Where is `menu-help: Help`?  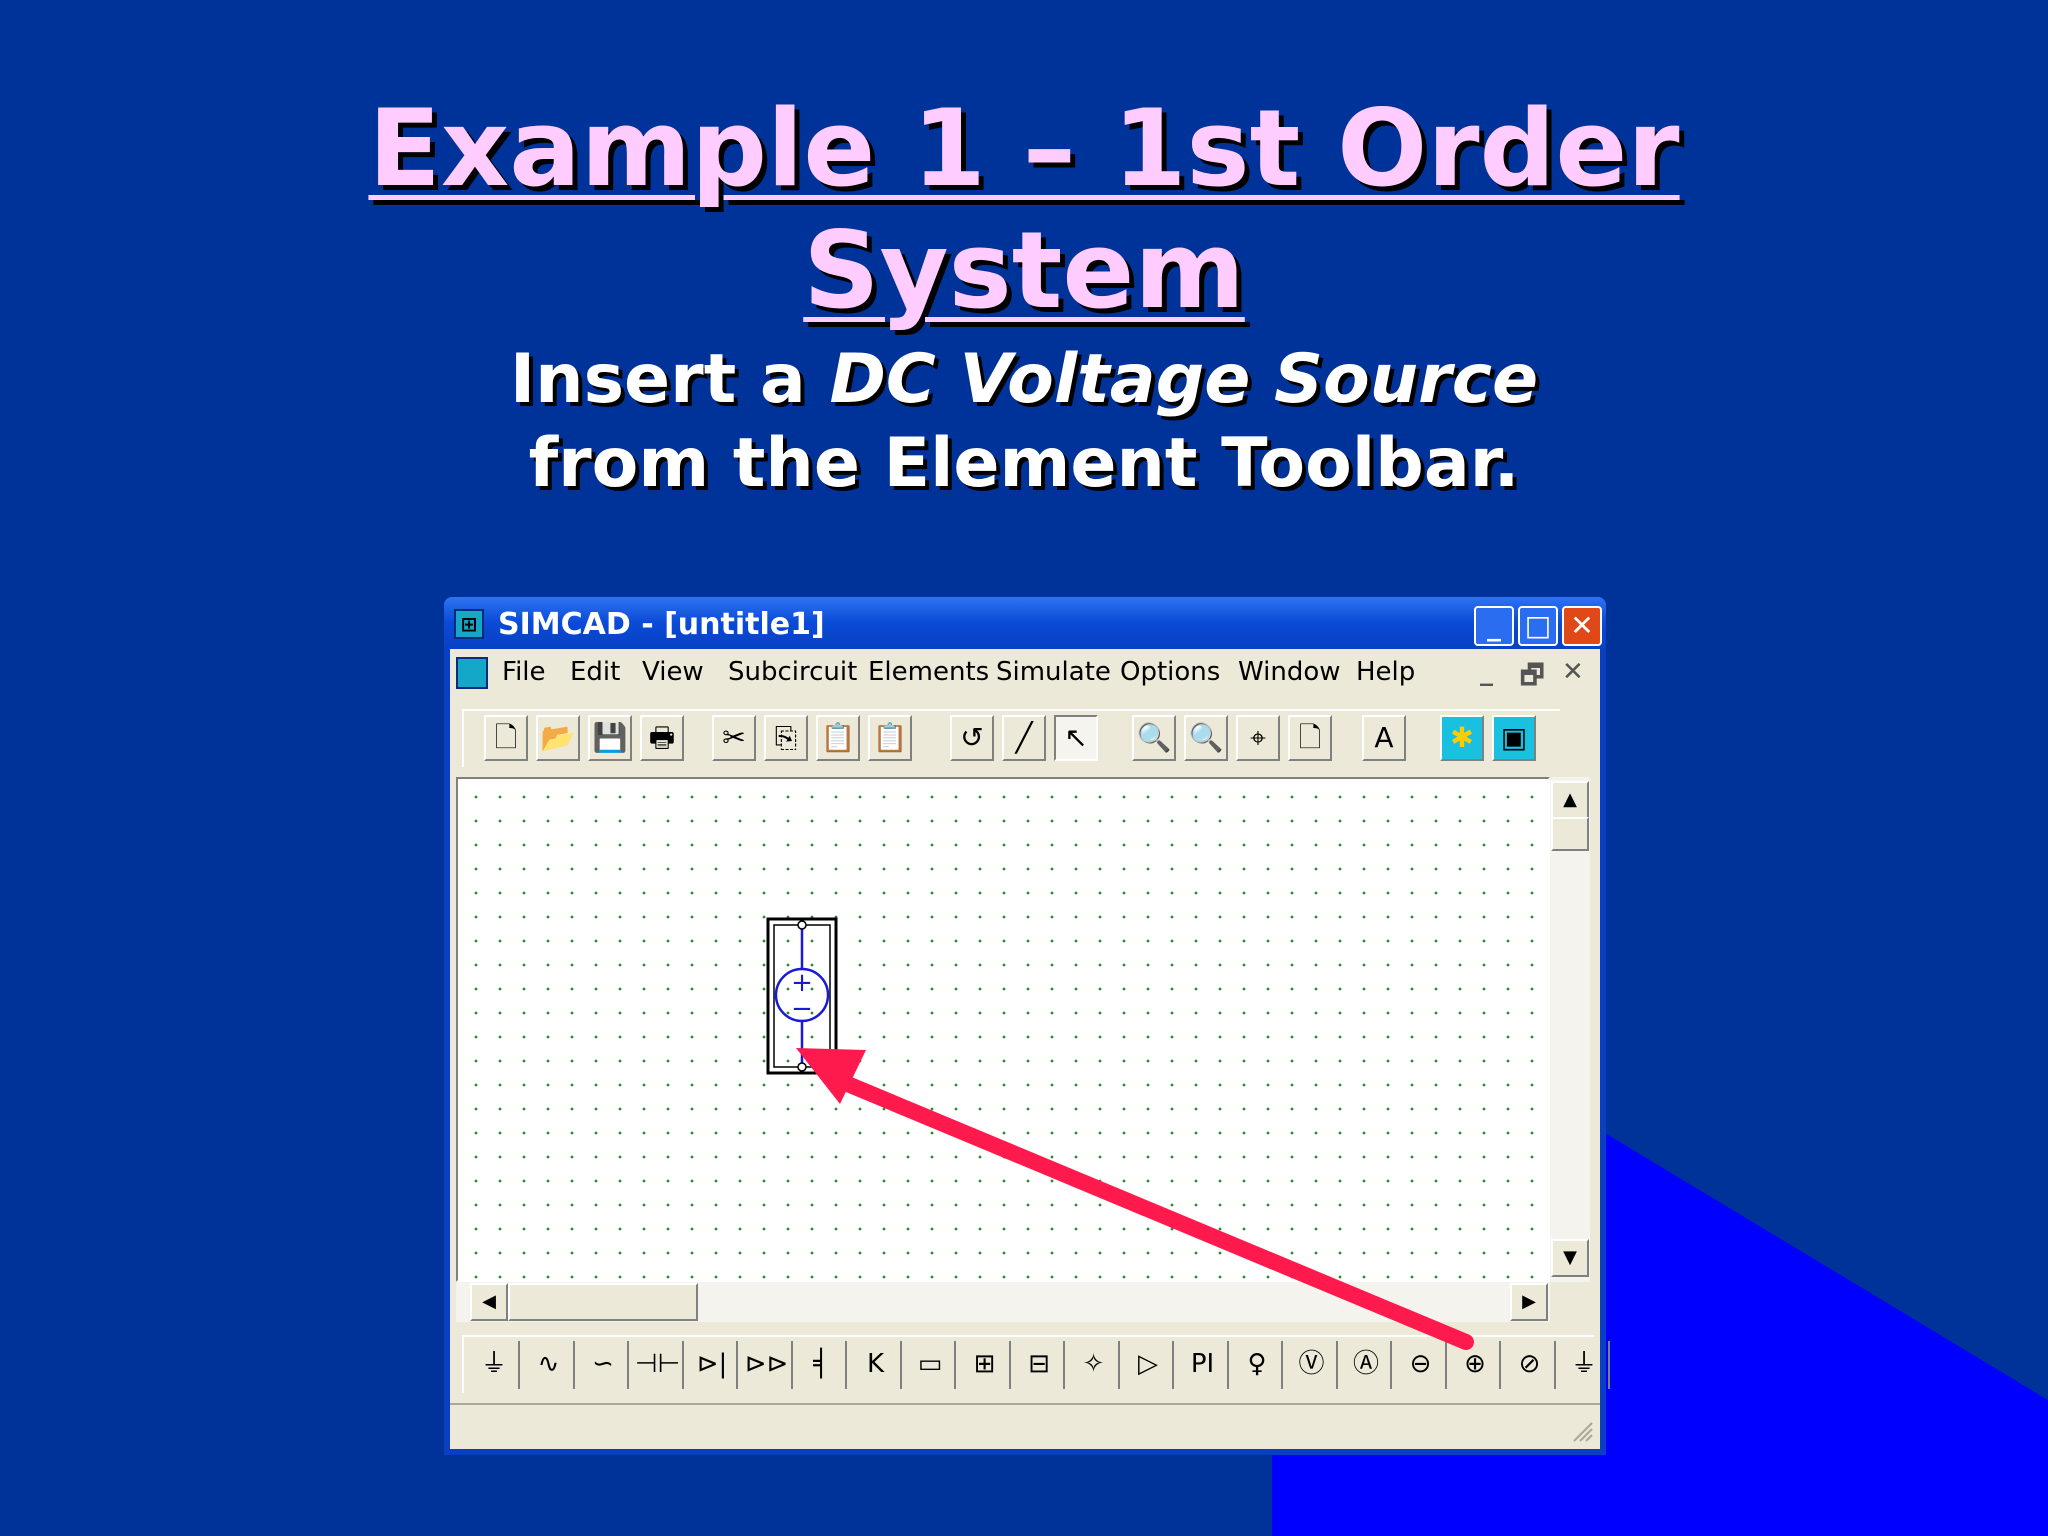
menu-help: Help is located at coordinates (1385, 672).